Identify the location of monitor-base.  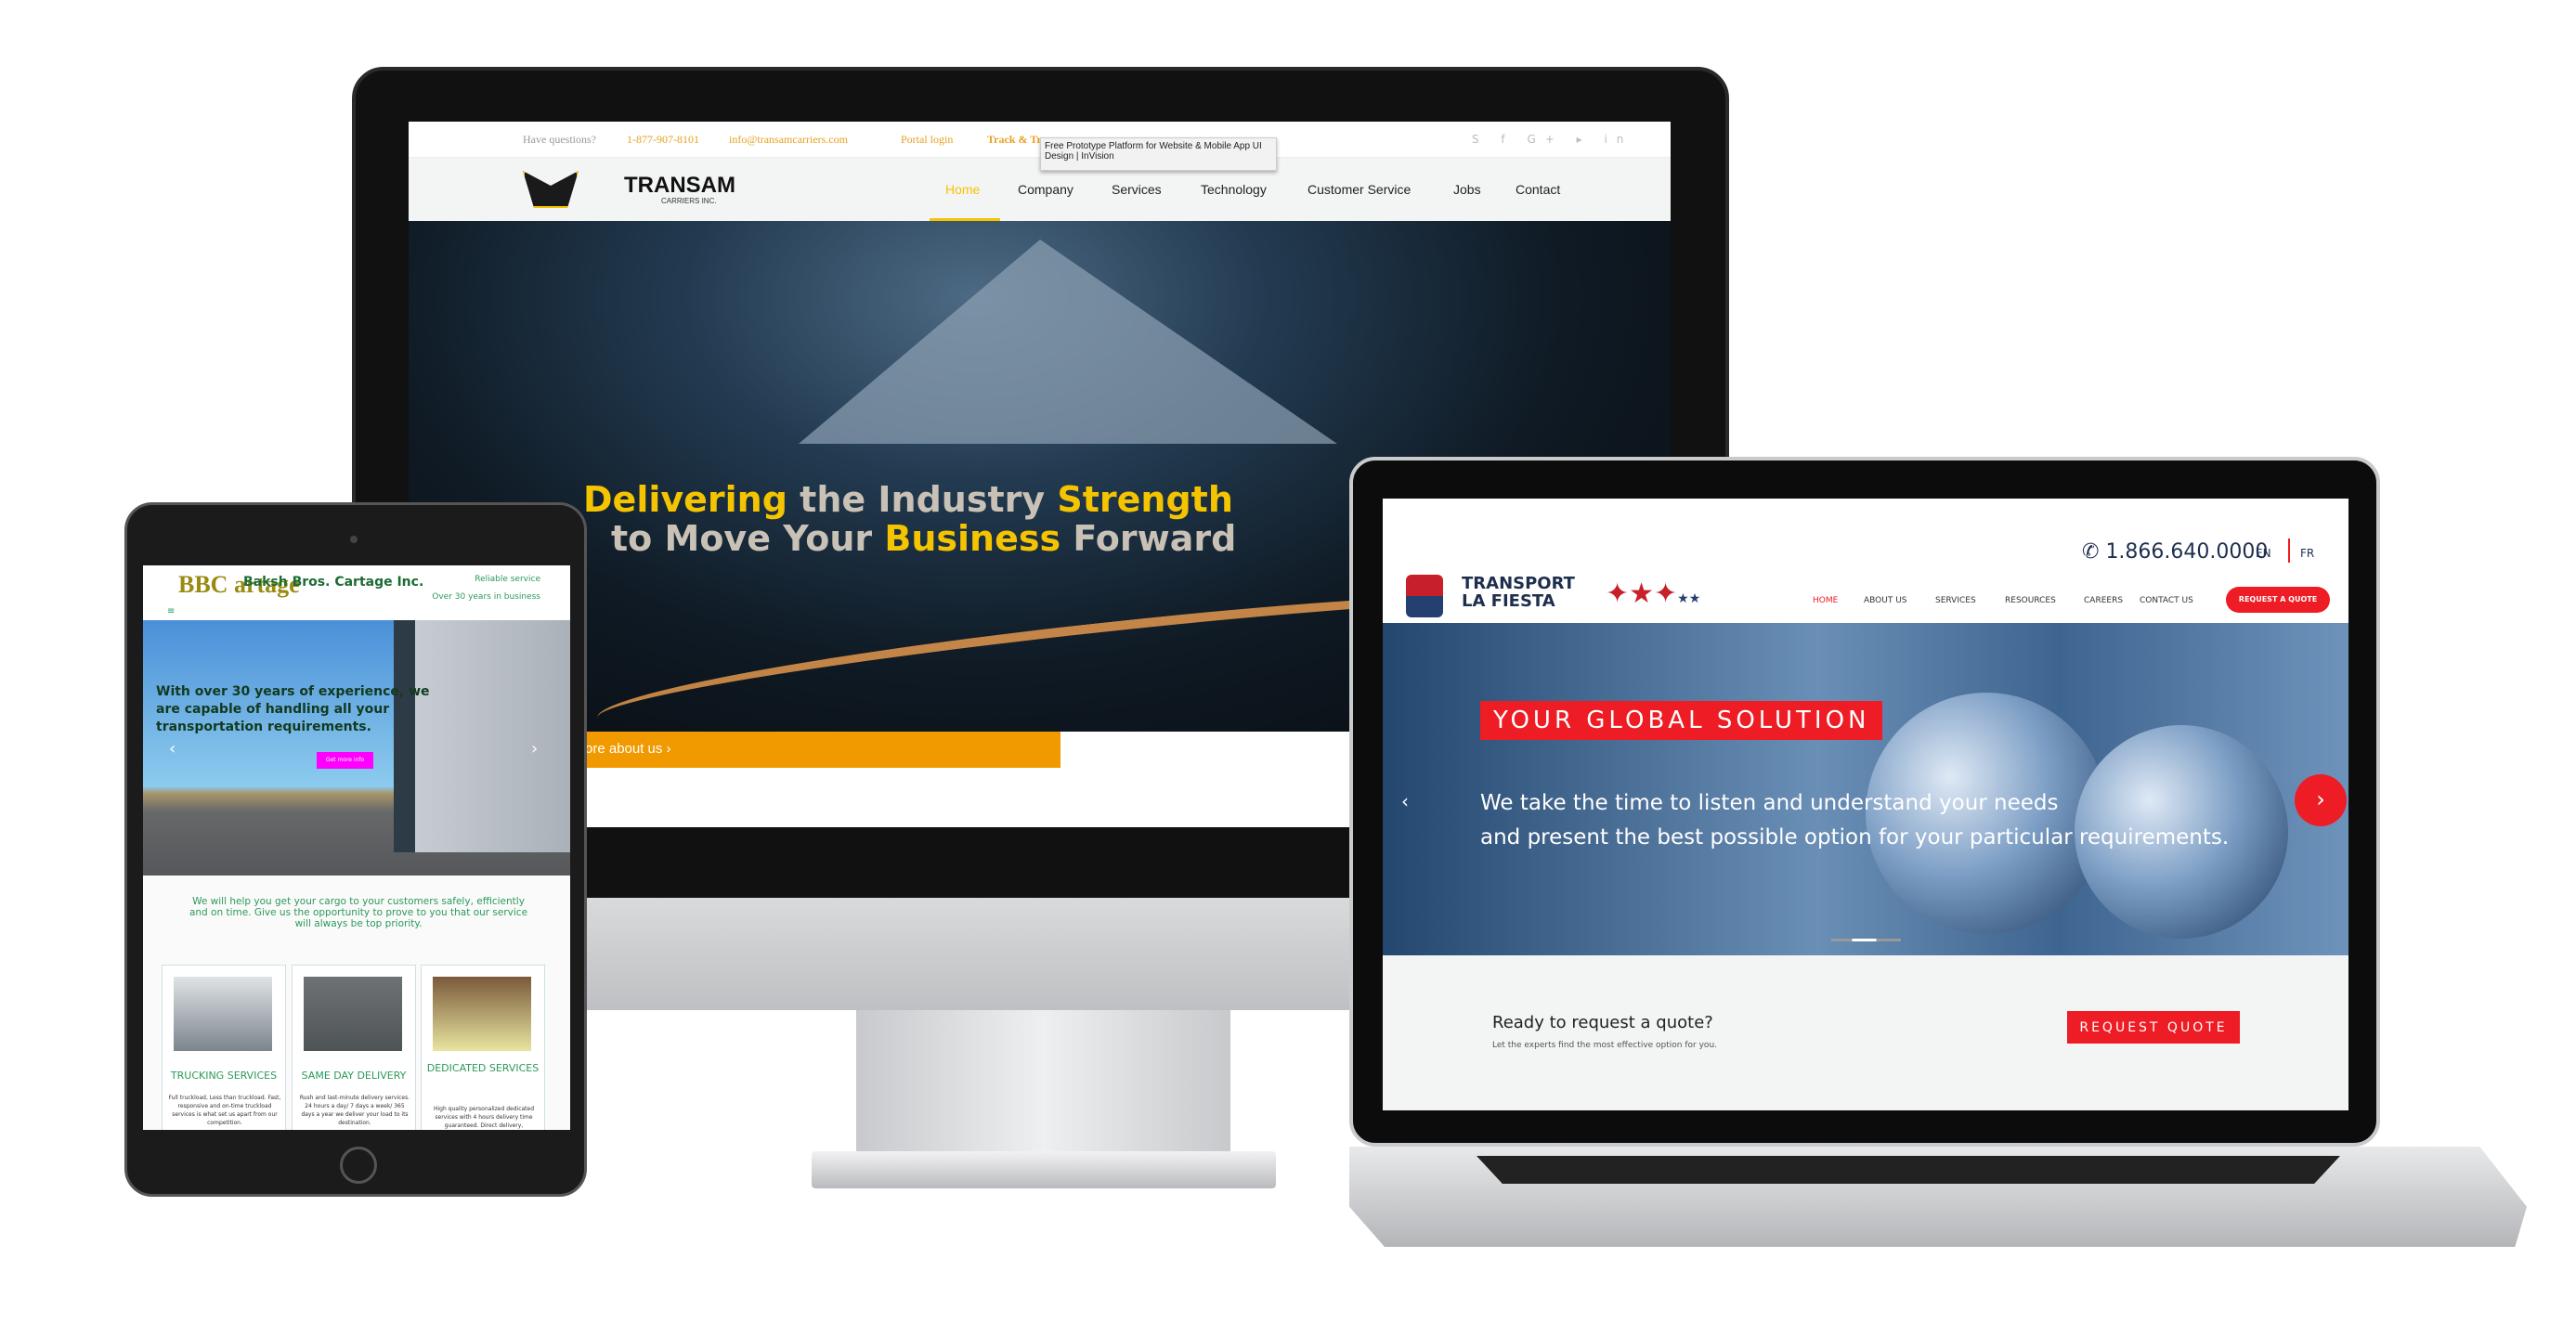
(1044, 1169).